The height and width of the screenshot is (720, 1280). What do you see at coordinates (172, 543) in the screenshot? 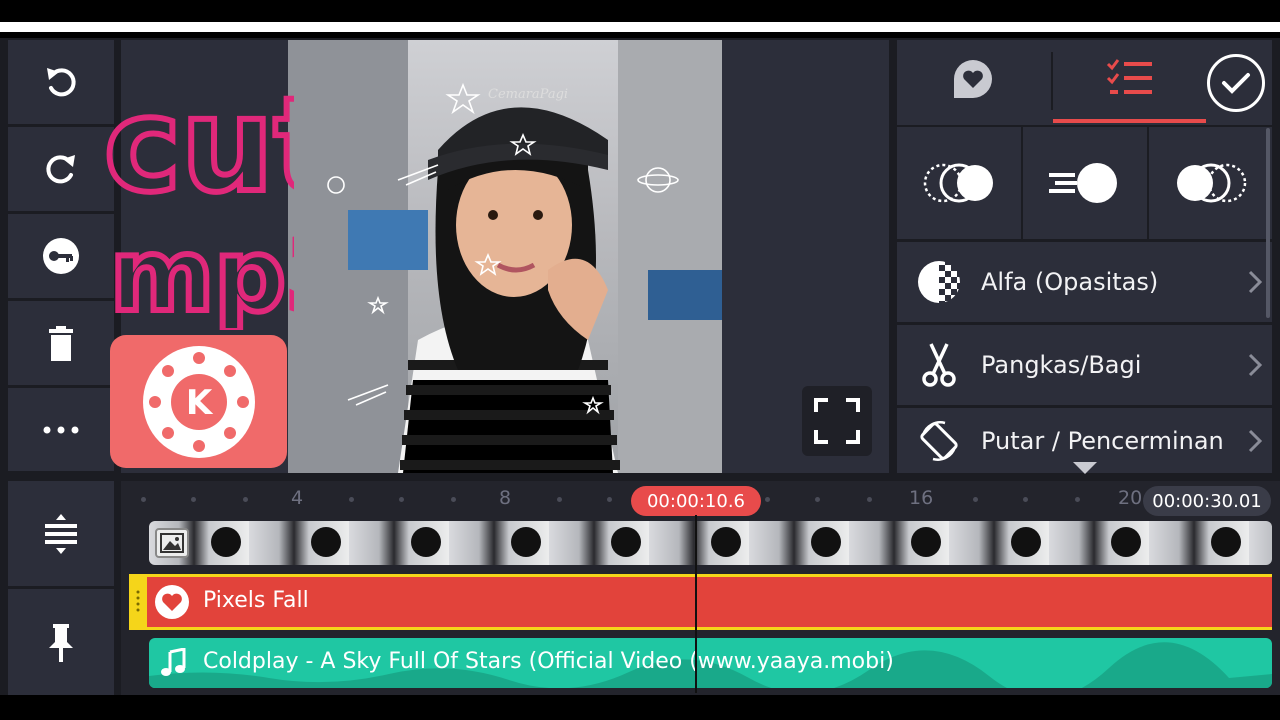
I see `image-clip-icon` at bounding box center [172, 543].